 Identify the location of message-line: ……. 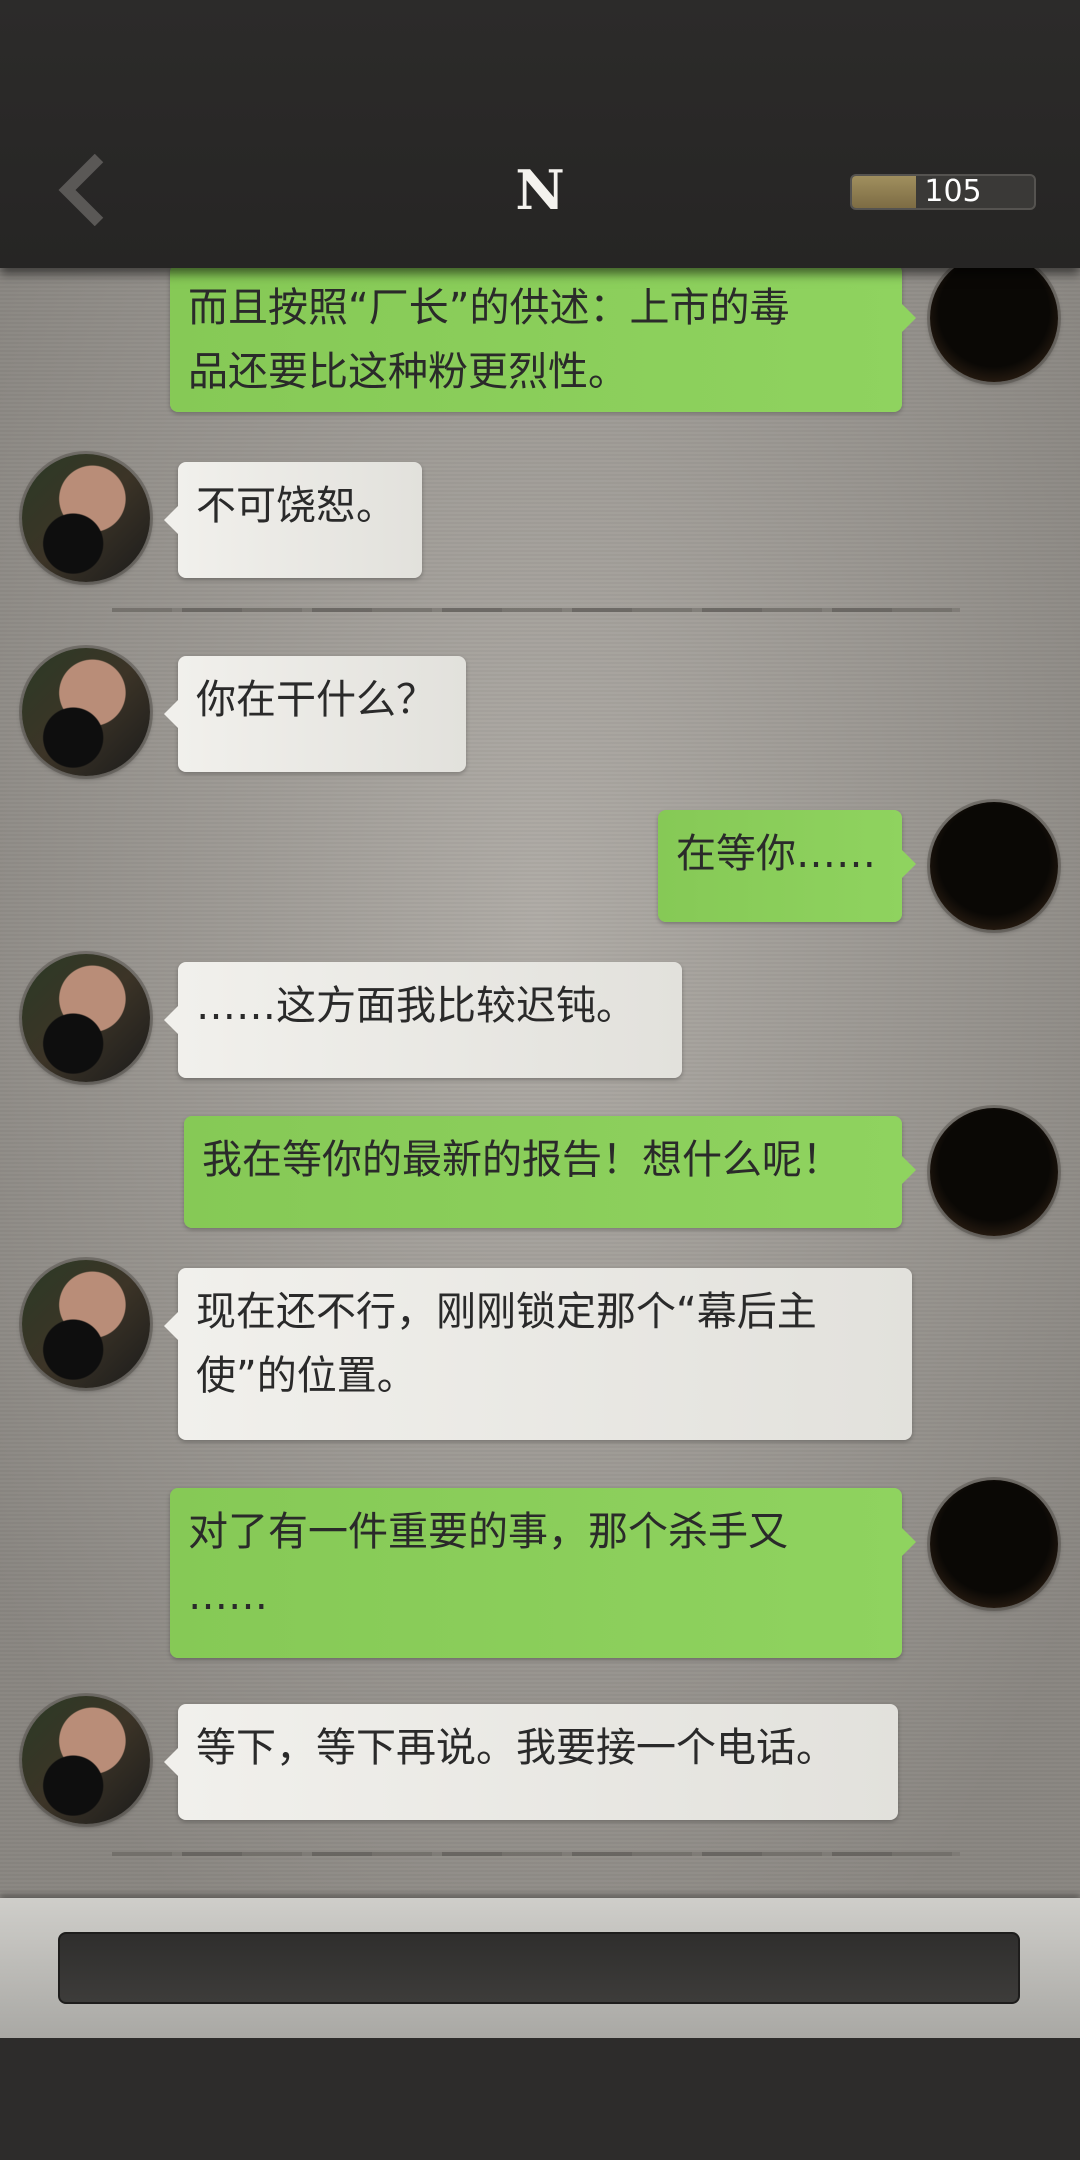
(228, 1596).